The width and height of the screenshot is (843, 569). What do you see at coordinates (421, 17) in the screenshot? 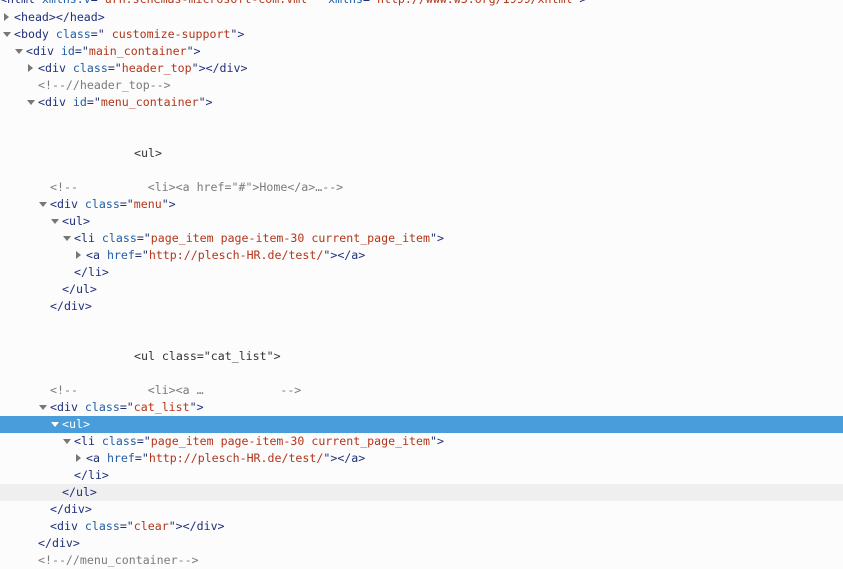
I see `dom-node-row: <head></head>` at bounding box center [421, 17].